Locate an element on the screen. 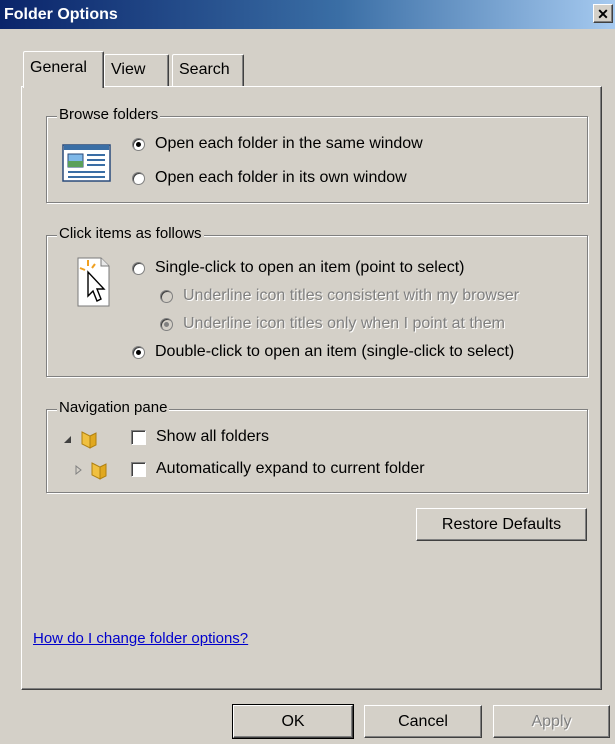 The height and width of the screenshot is (744, 615). collapsed-folder-icon is located at coordinates (91, 471).